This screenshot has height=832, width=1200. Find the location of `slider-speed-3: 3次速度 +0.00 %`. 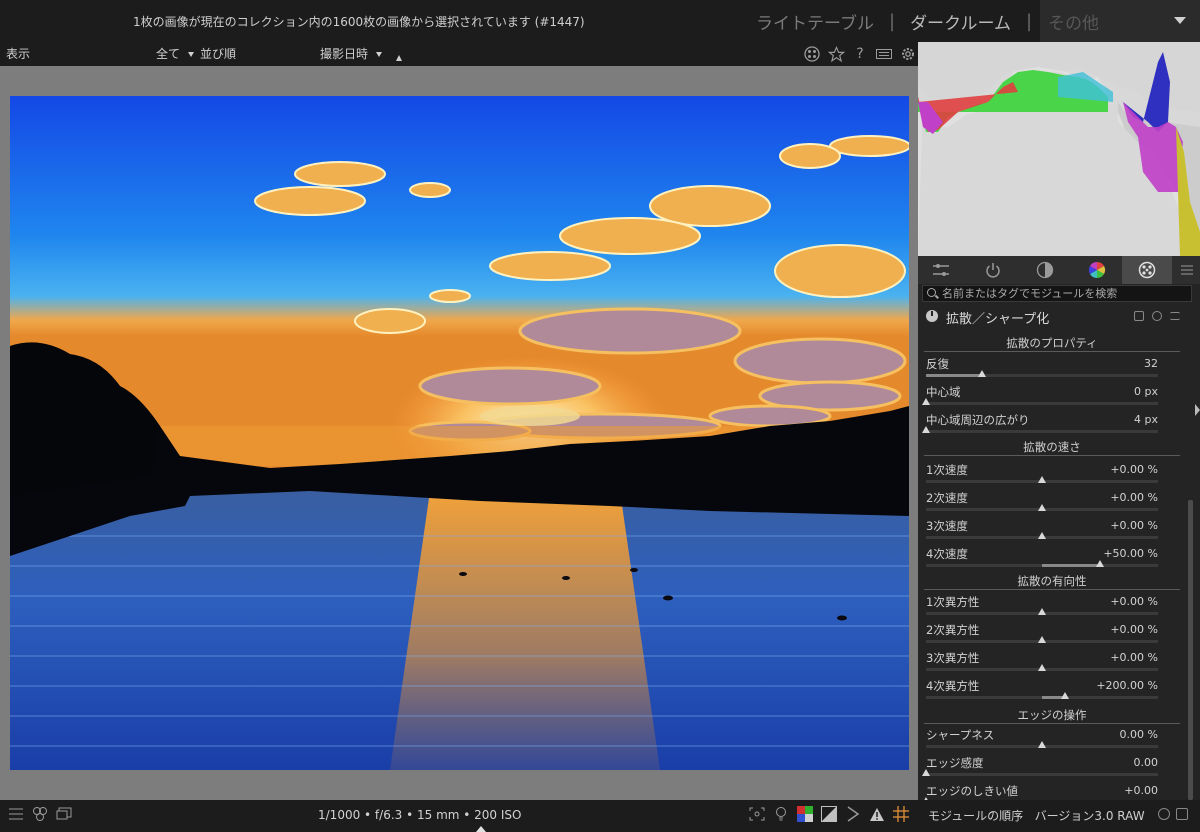

slider-speed-3: 3次速度 +0.00 % is located at coordinates (1052, 532).